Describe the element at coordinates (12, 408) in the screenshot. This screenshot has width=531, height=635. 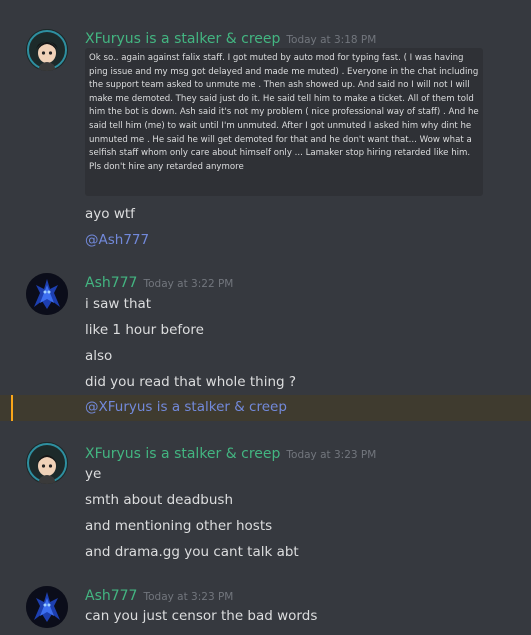
I see `highlight-bar` at that location.